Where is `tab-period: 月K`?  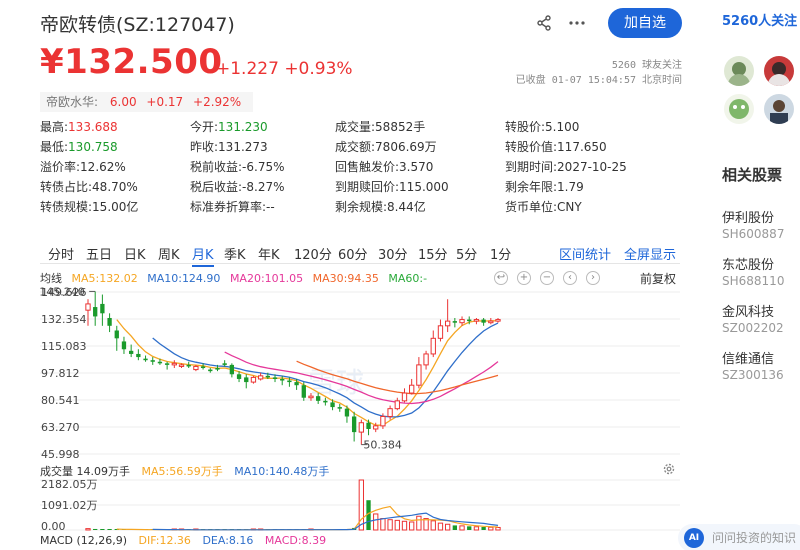 tab-period: 月K is located at coordinates (203, 255).